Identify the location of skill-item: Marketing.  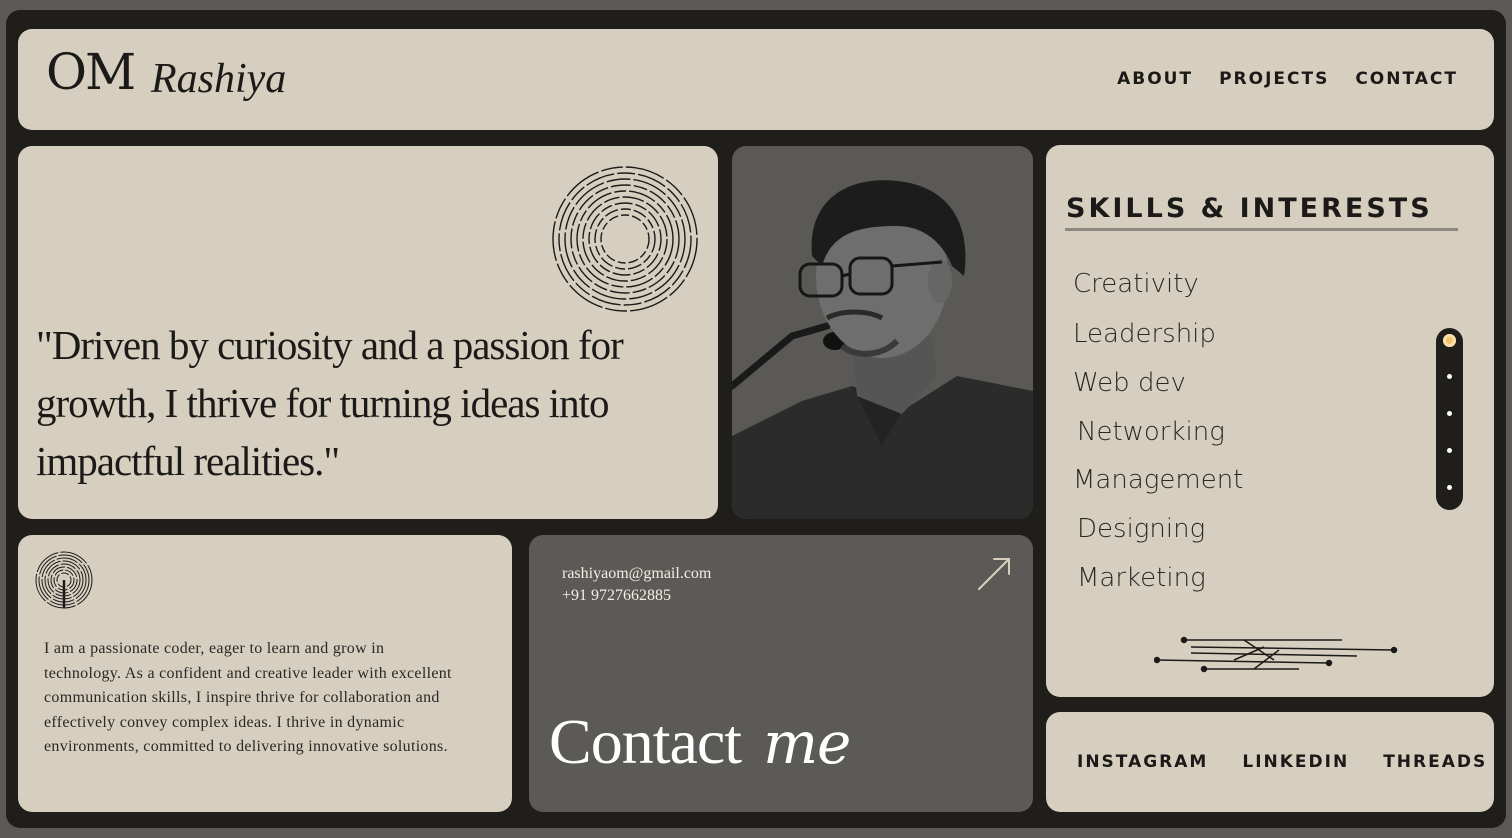
(1141, 578).